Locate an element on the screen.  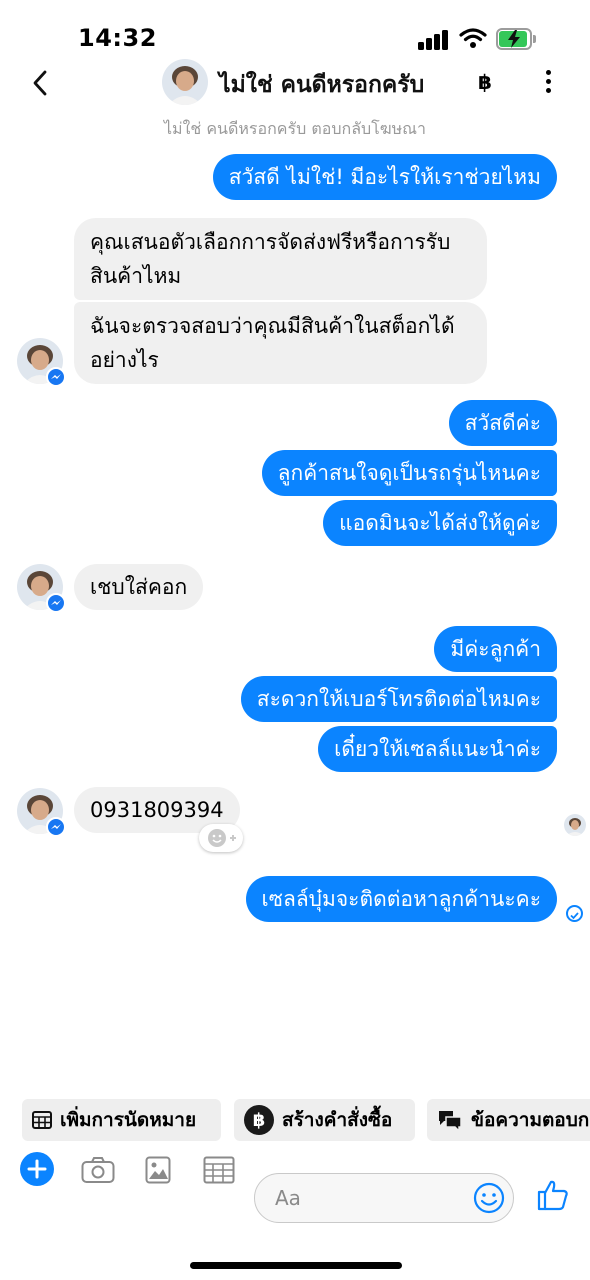
outgoing-message: แอดมินจะได้ส่งให้ดูค่ะ is located at coordinates (440, 523).